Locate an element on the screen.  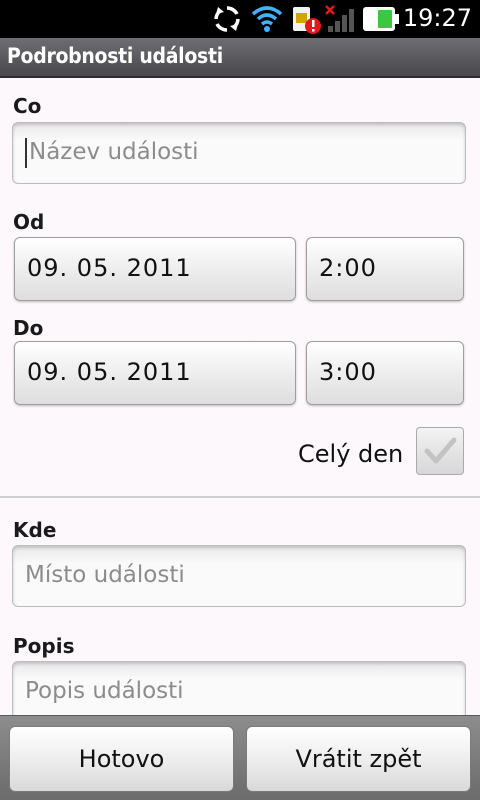
event-name-placeholder: Název události is located at coordinates (114, 152).